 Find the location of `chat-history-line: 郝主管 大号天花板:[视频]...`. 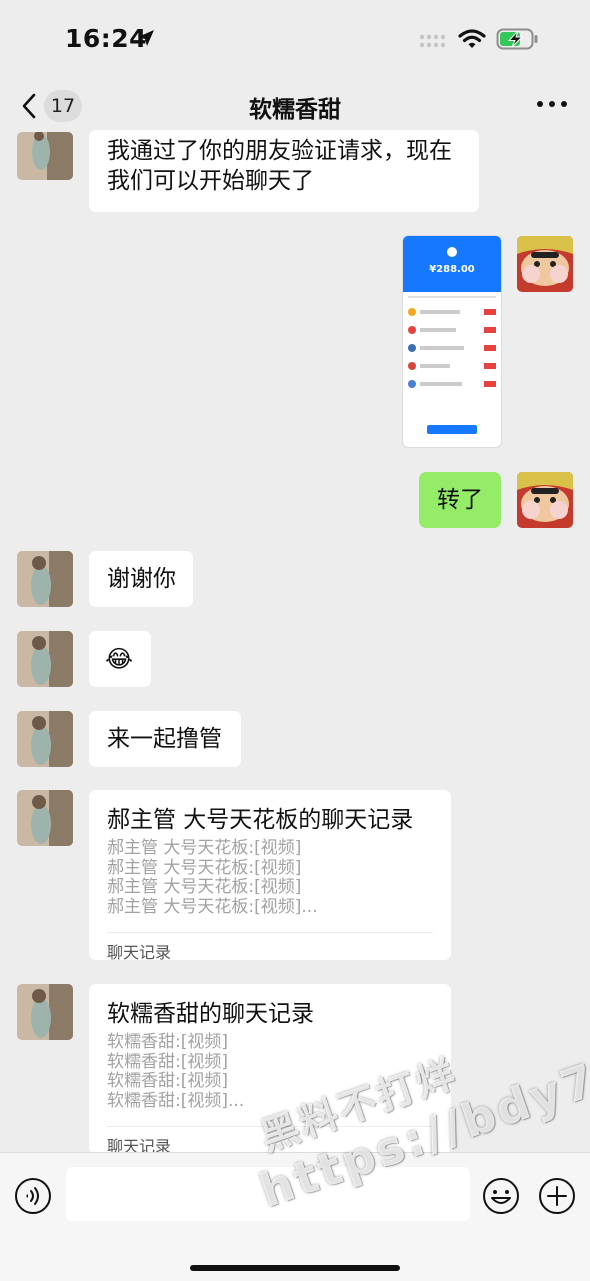

chat-history-line: 郝主管 大号天花板:[视频]... is located at coordinates (212, 906).